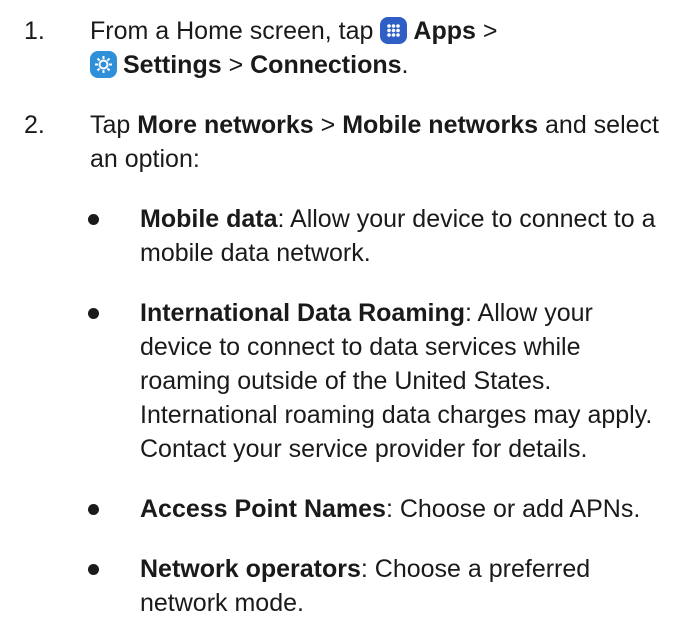 The image size is (686, 620). Describe the element at coordinates (250, 569) in the screenshot. I see `option-title: Network operators` at that location.